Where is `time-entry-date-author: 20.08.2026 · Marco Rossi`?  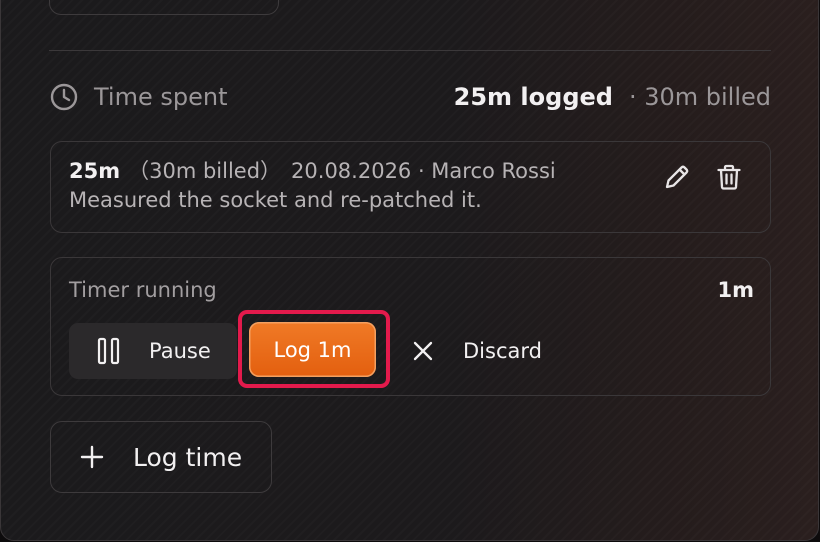
time-entry-date-author: 20.08.2026 · Marco Rossi is located at coordinates (423, 171).